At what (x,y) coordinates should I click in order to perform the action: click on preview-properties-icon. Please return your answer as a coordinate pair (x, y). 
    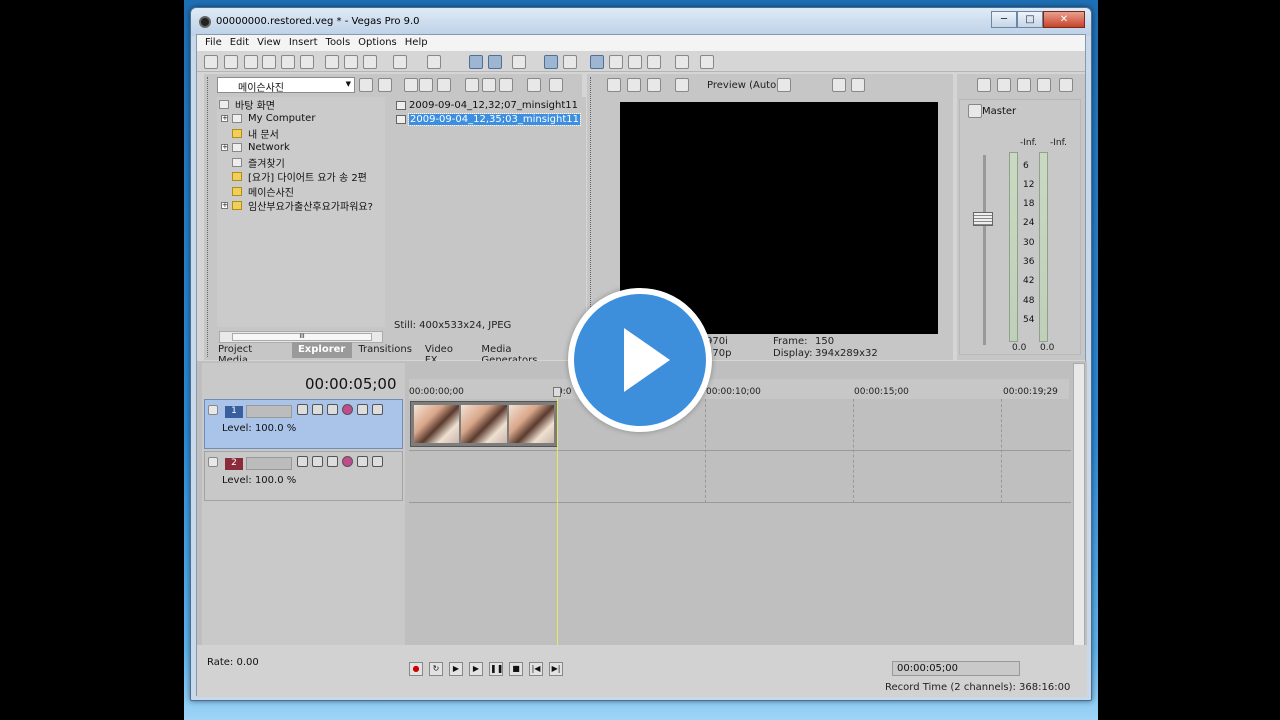
    Looking at the image, I should click on (614, 85).